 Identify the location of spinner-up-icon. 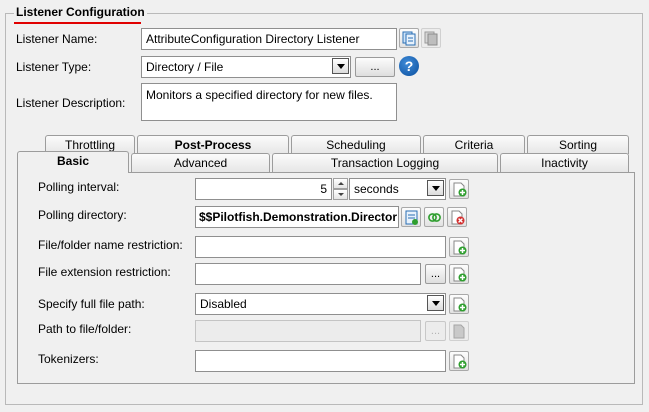
(340, 183).